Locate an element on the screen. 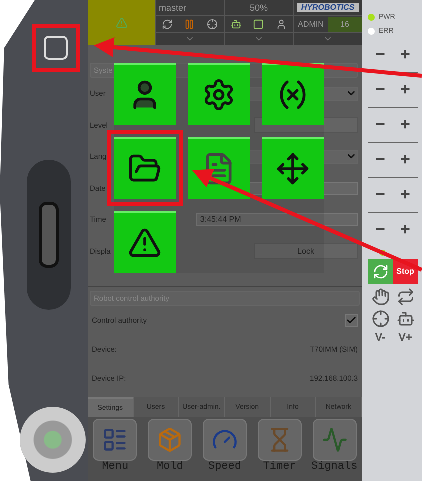 Image resolution: width=422 pixels, height=481 pixels. user-role: ADMIN is located at coordinates (311, 24).